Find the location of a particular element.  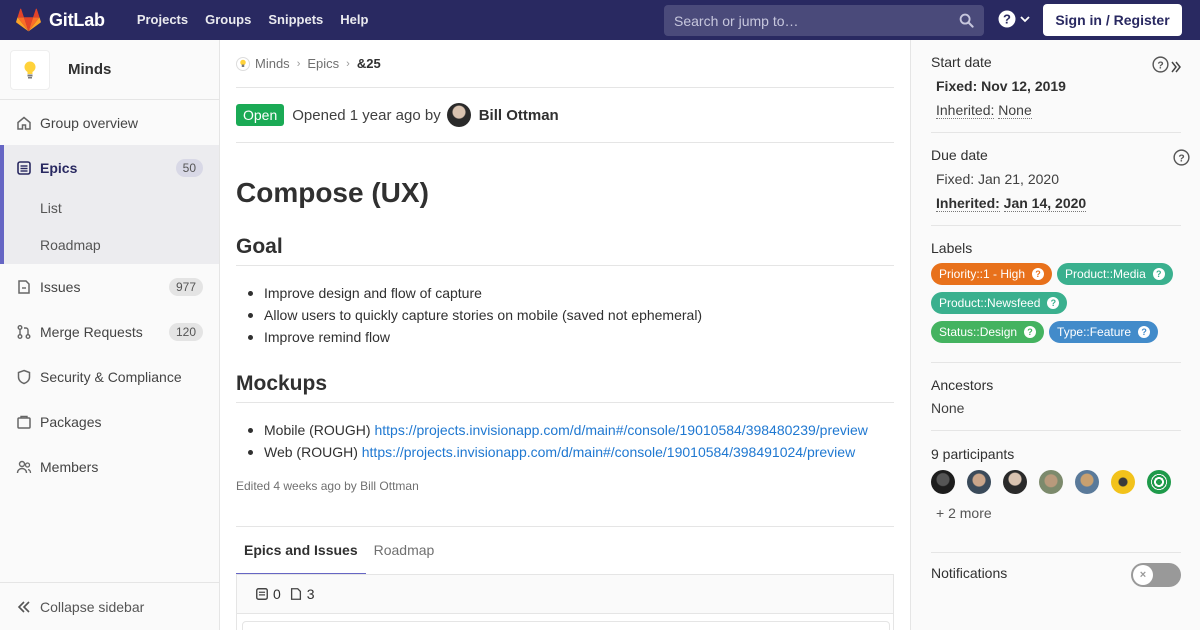

ancestors-value: None is located at coordinates (948, 408).